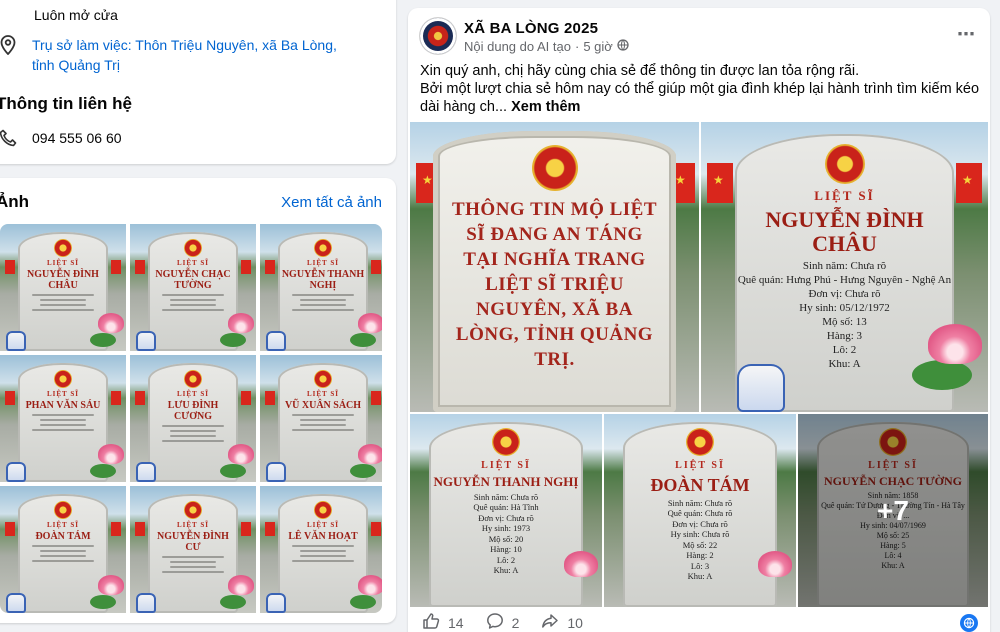 This screenshot has height=632, width=1000. Describe the element at coordinates (15, 201) in the screenshot. I see `photos-title: Ảnh` at that location.